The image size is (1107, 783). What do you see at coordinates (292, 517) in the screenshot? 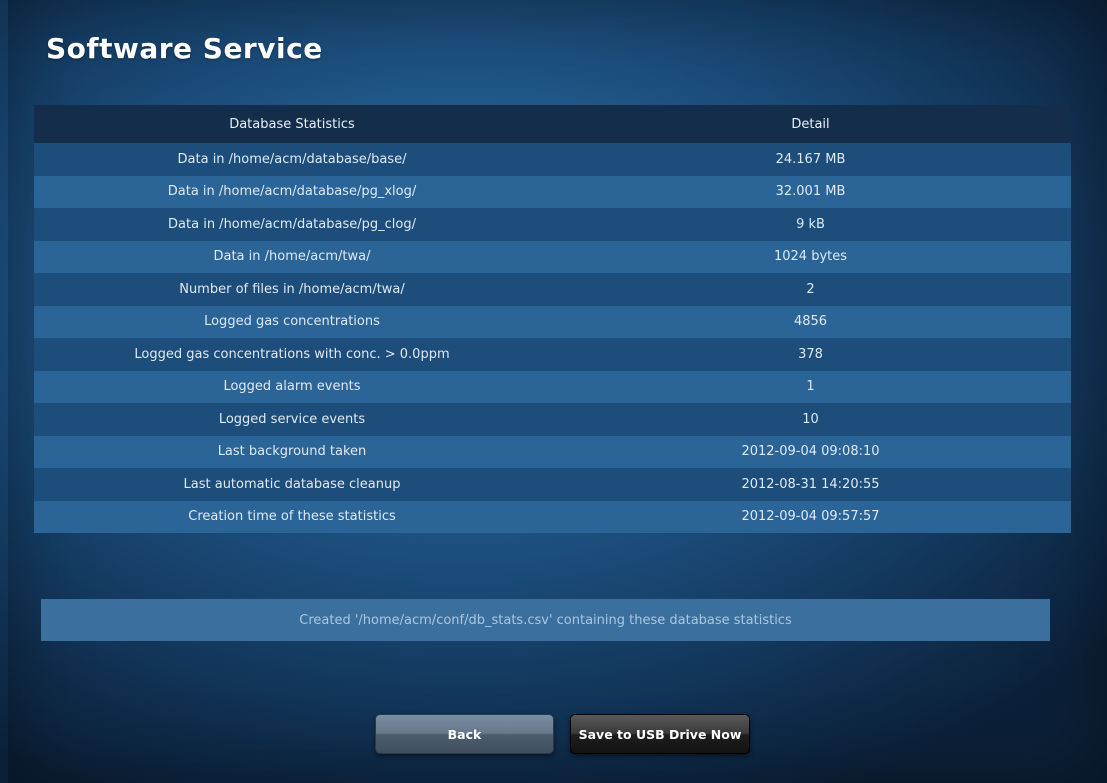
I see `row-label: Creation time of these statistics` at bounding box center [292, 517].